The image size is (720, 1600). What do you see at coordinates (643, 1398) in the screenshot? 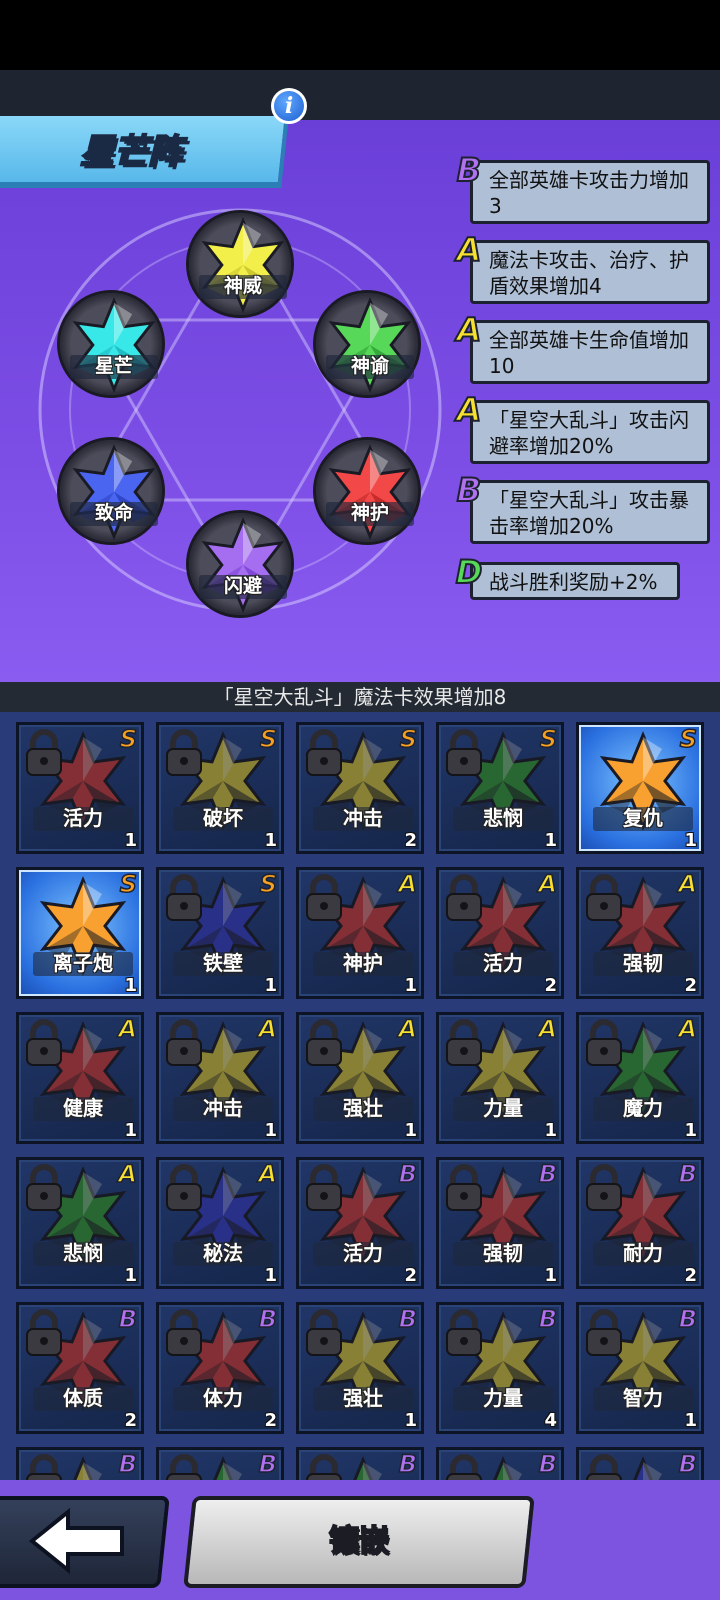
I see `card-label: 智力` at bounding box center [643, 1398].